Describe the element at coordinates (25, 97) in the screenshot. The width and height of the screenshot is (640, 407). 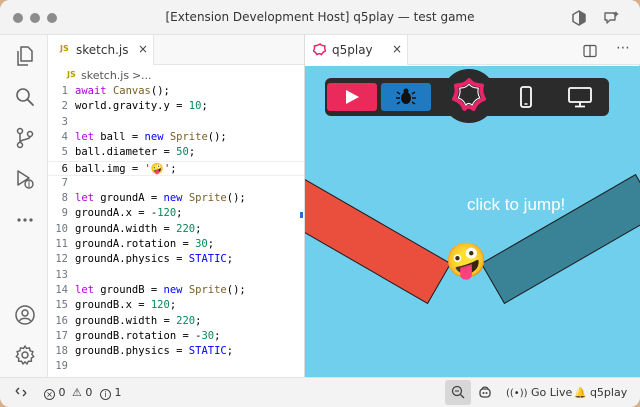
I see `search-icon` at that location.